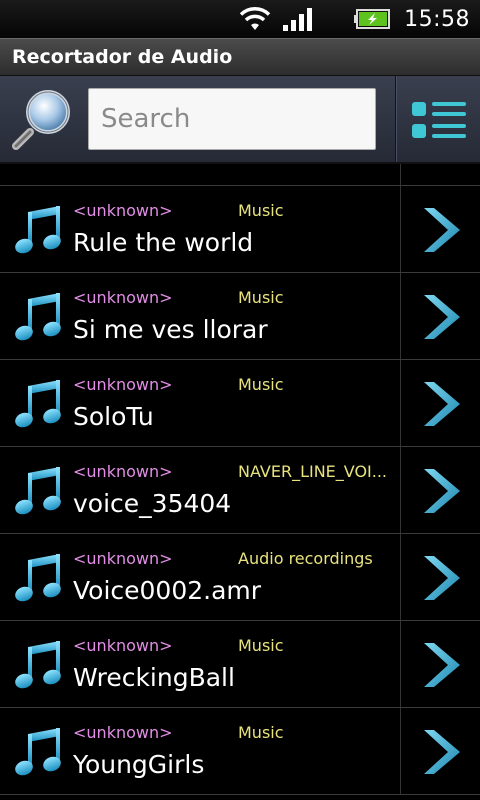 This screenshot has height=800, width=480. I want to click on list-item-partial, so click(240, 175).